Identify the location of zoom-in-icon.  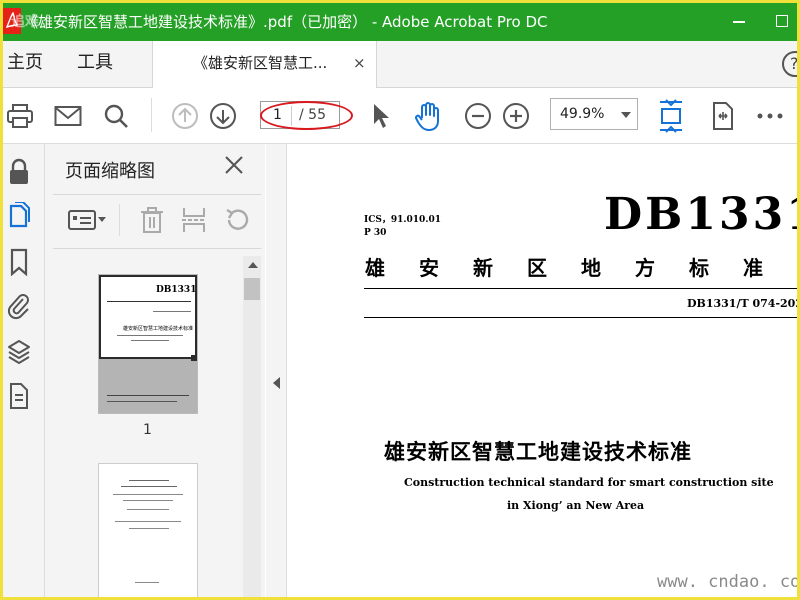
(516, 115).